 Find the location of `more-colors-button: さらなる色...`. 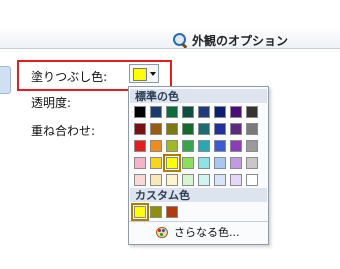

more-colors-button: さらなる色... is located at coordinates (198, 232).